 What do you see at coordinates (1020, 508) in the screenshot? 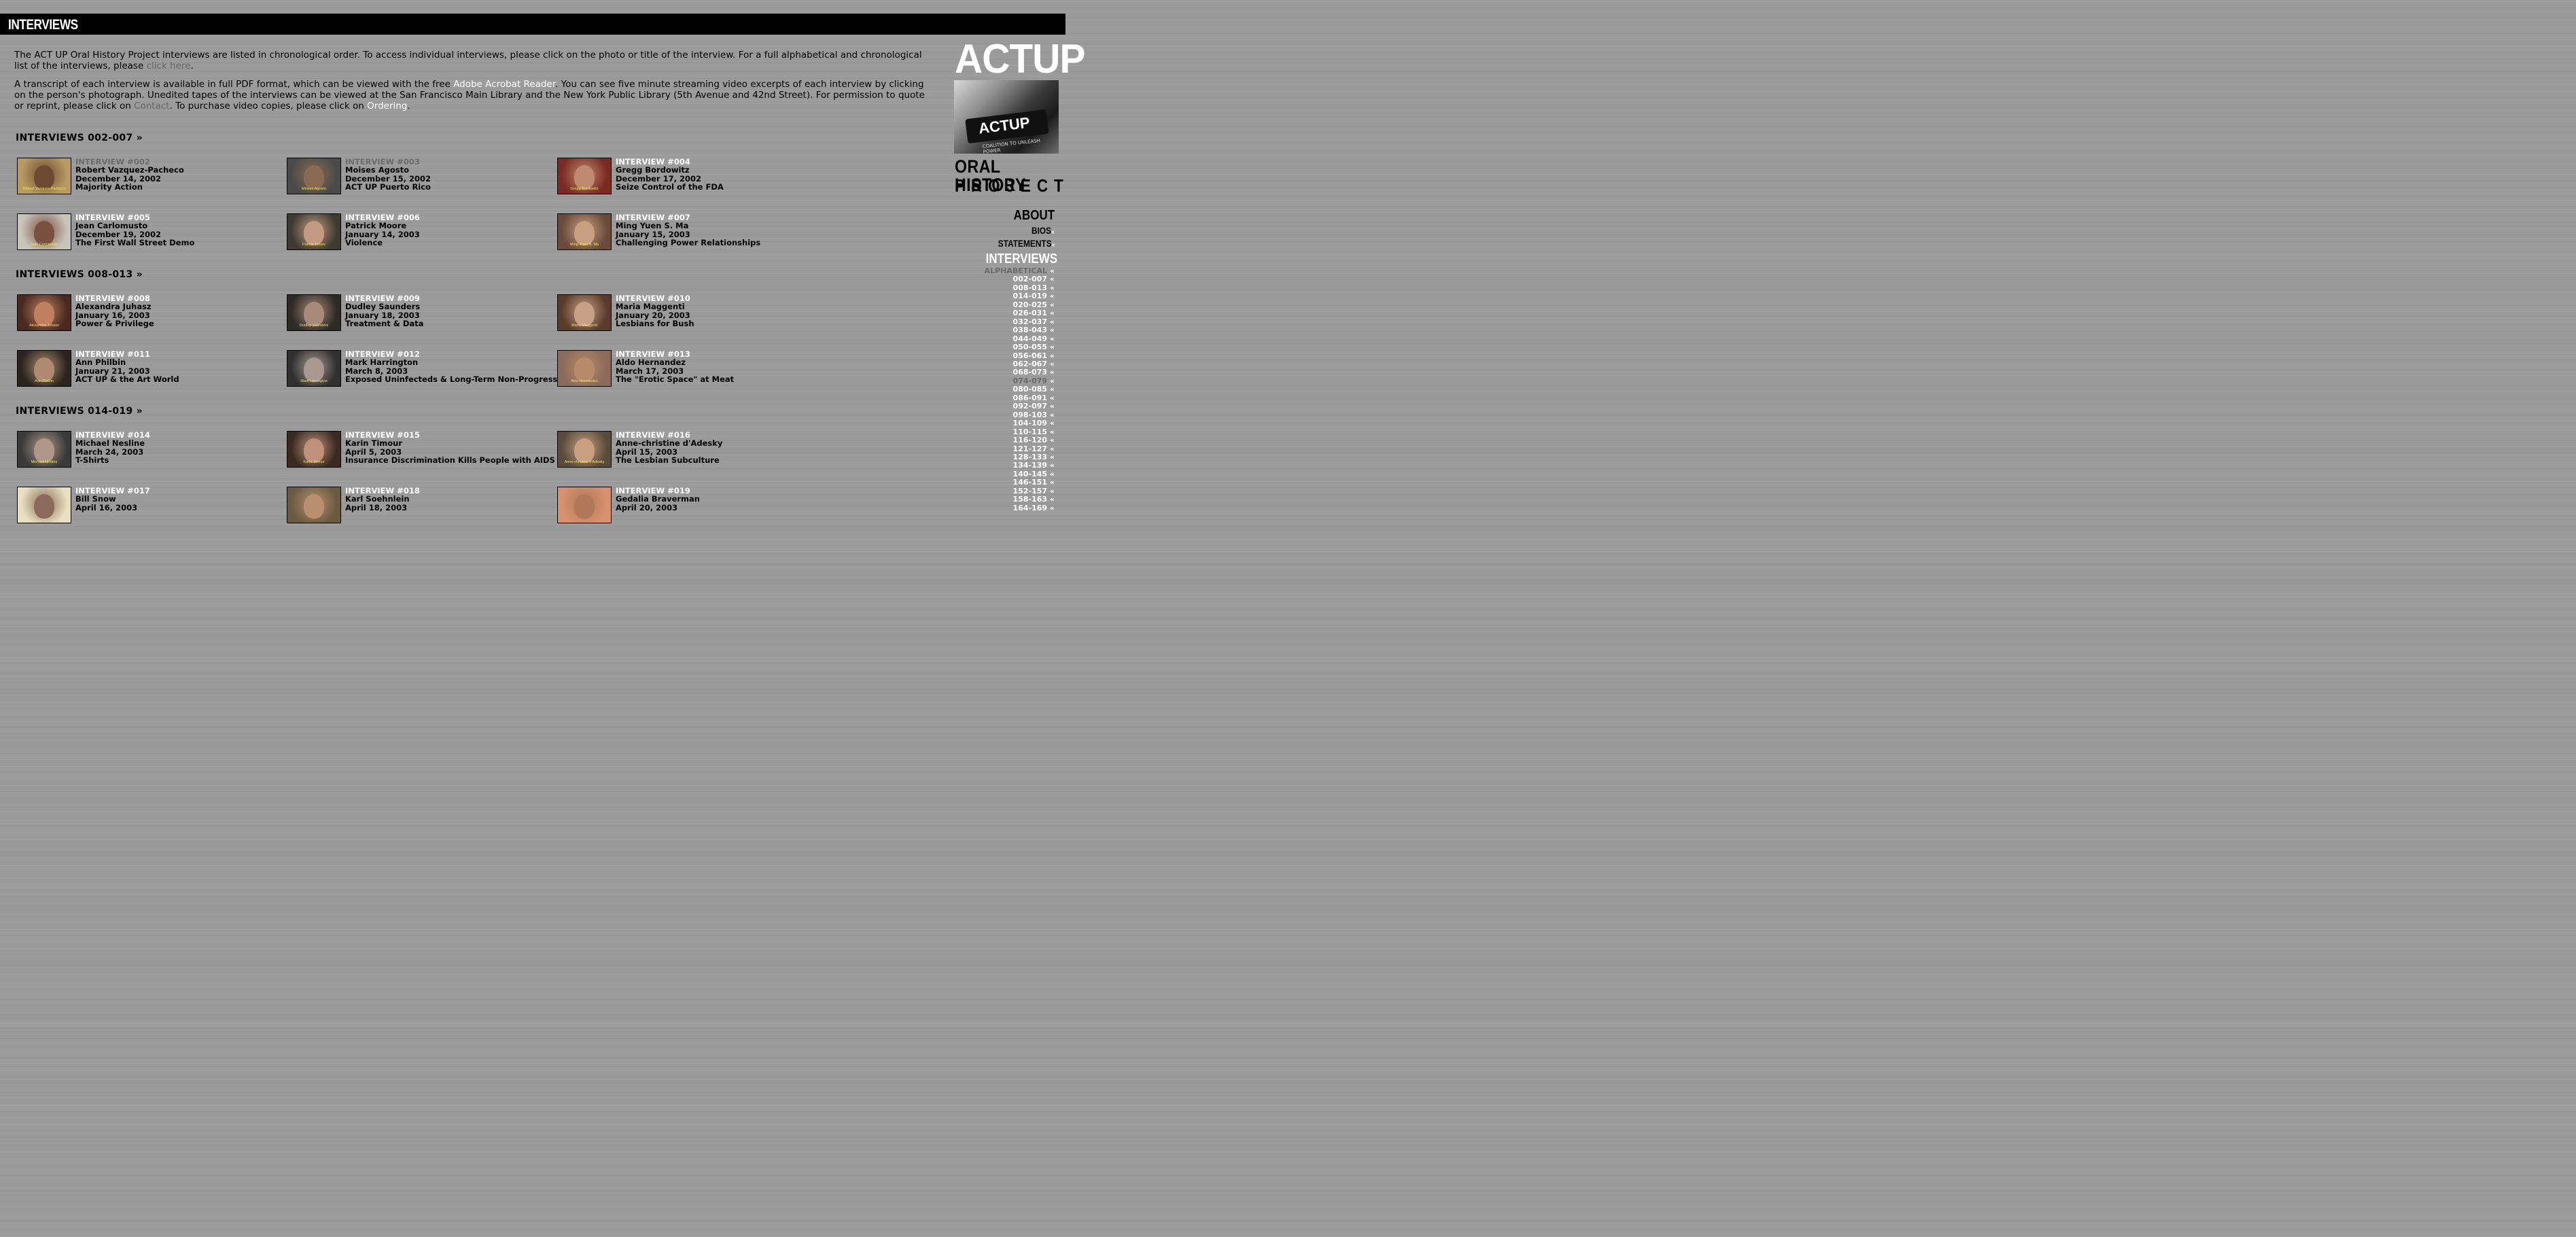
I see `range-link: 164-169 «` at bounding box center [1020, 508].